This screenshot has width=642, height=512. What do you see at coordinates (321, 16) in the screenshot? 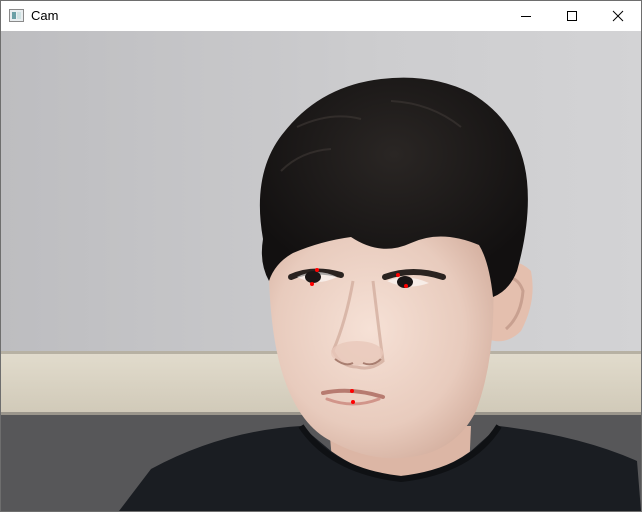
I see `title-bar: Cam` at bounding box center [321, 16].